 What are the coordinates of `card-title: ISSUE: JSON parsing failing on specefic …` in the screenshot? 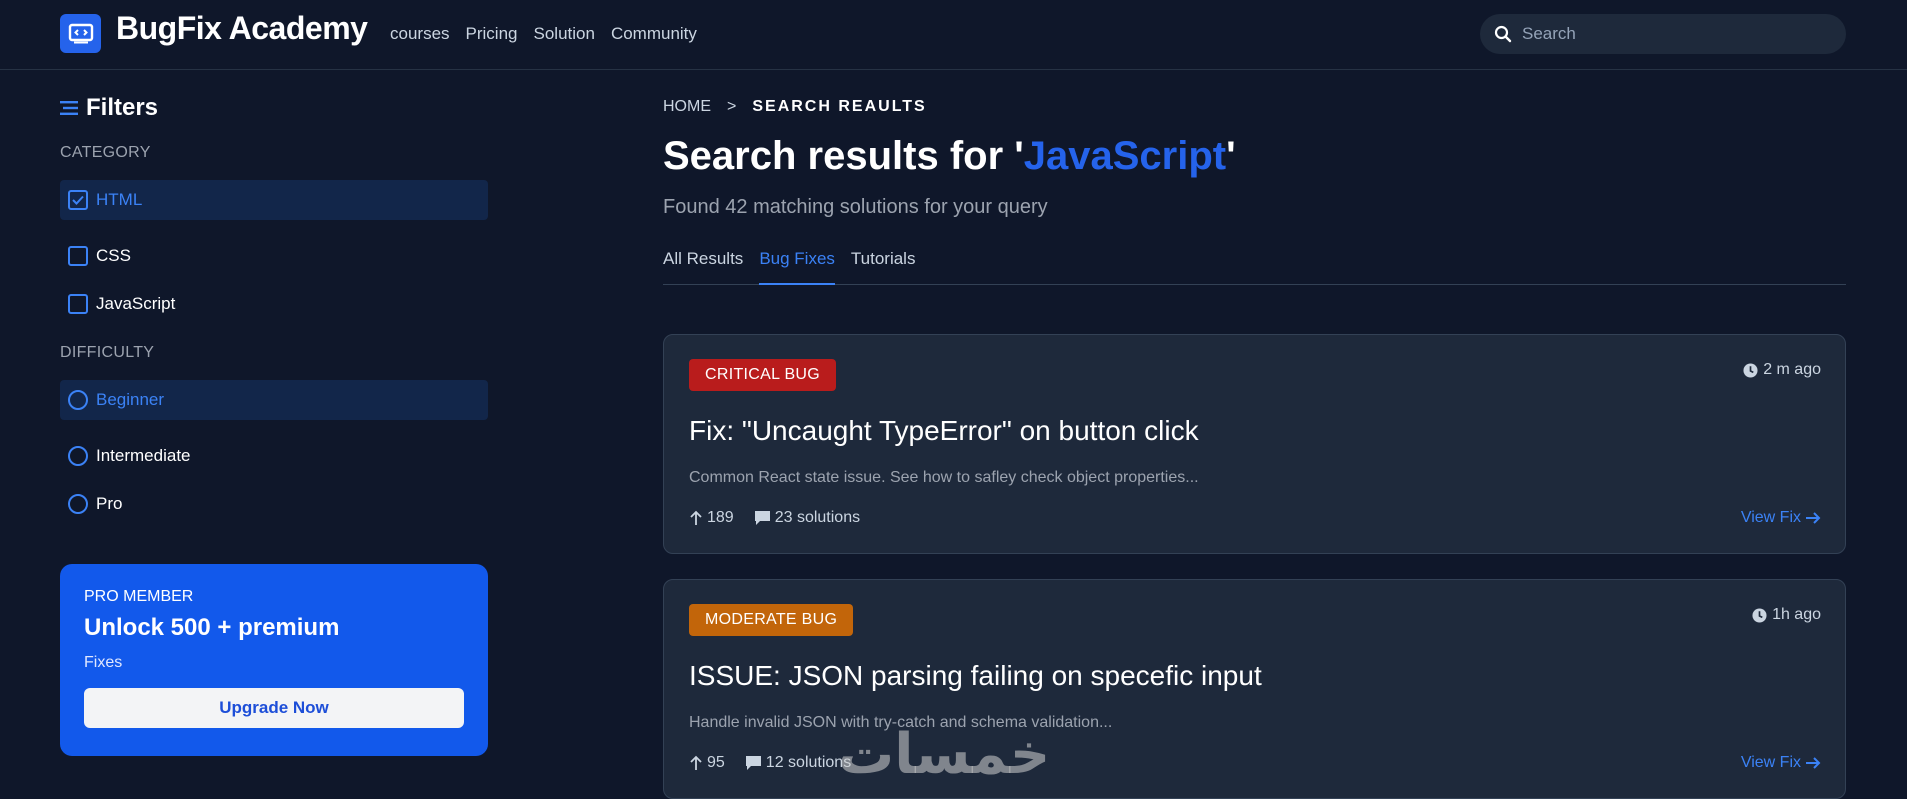 It's located at (975, 676).